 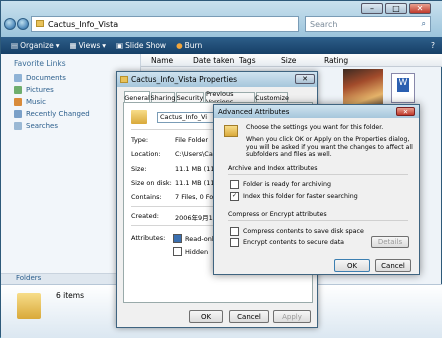 What do you see at coordinates (196, 197) in the screenshot?
I see `contains-value: 7 Files, 0 Folders` at bounding box center [196, 197].